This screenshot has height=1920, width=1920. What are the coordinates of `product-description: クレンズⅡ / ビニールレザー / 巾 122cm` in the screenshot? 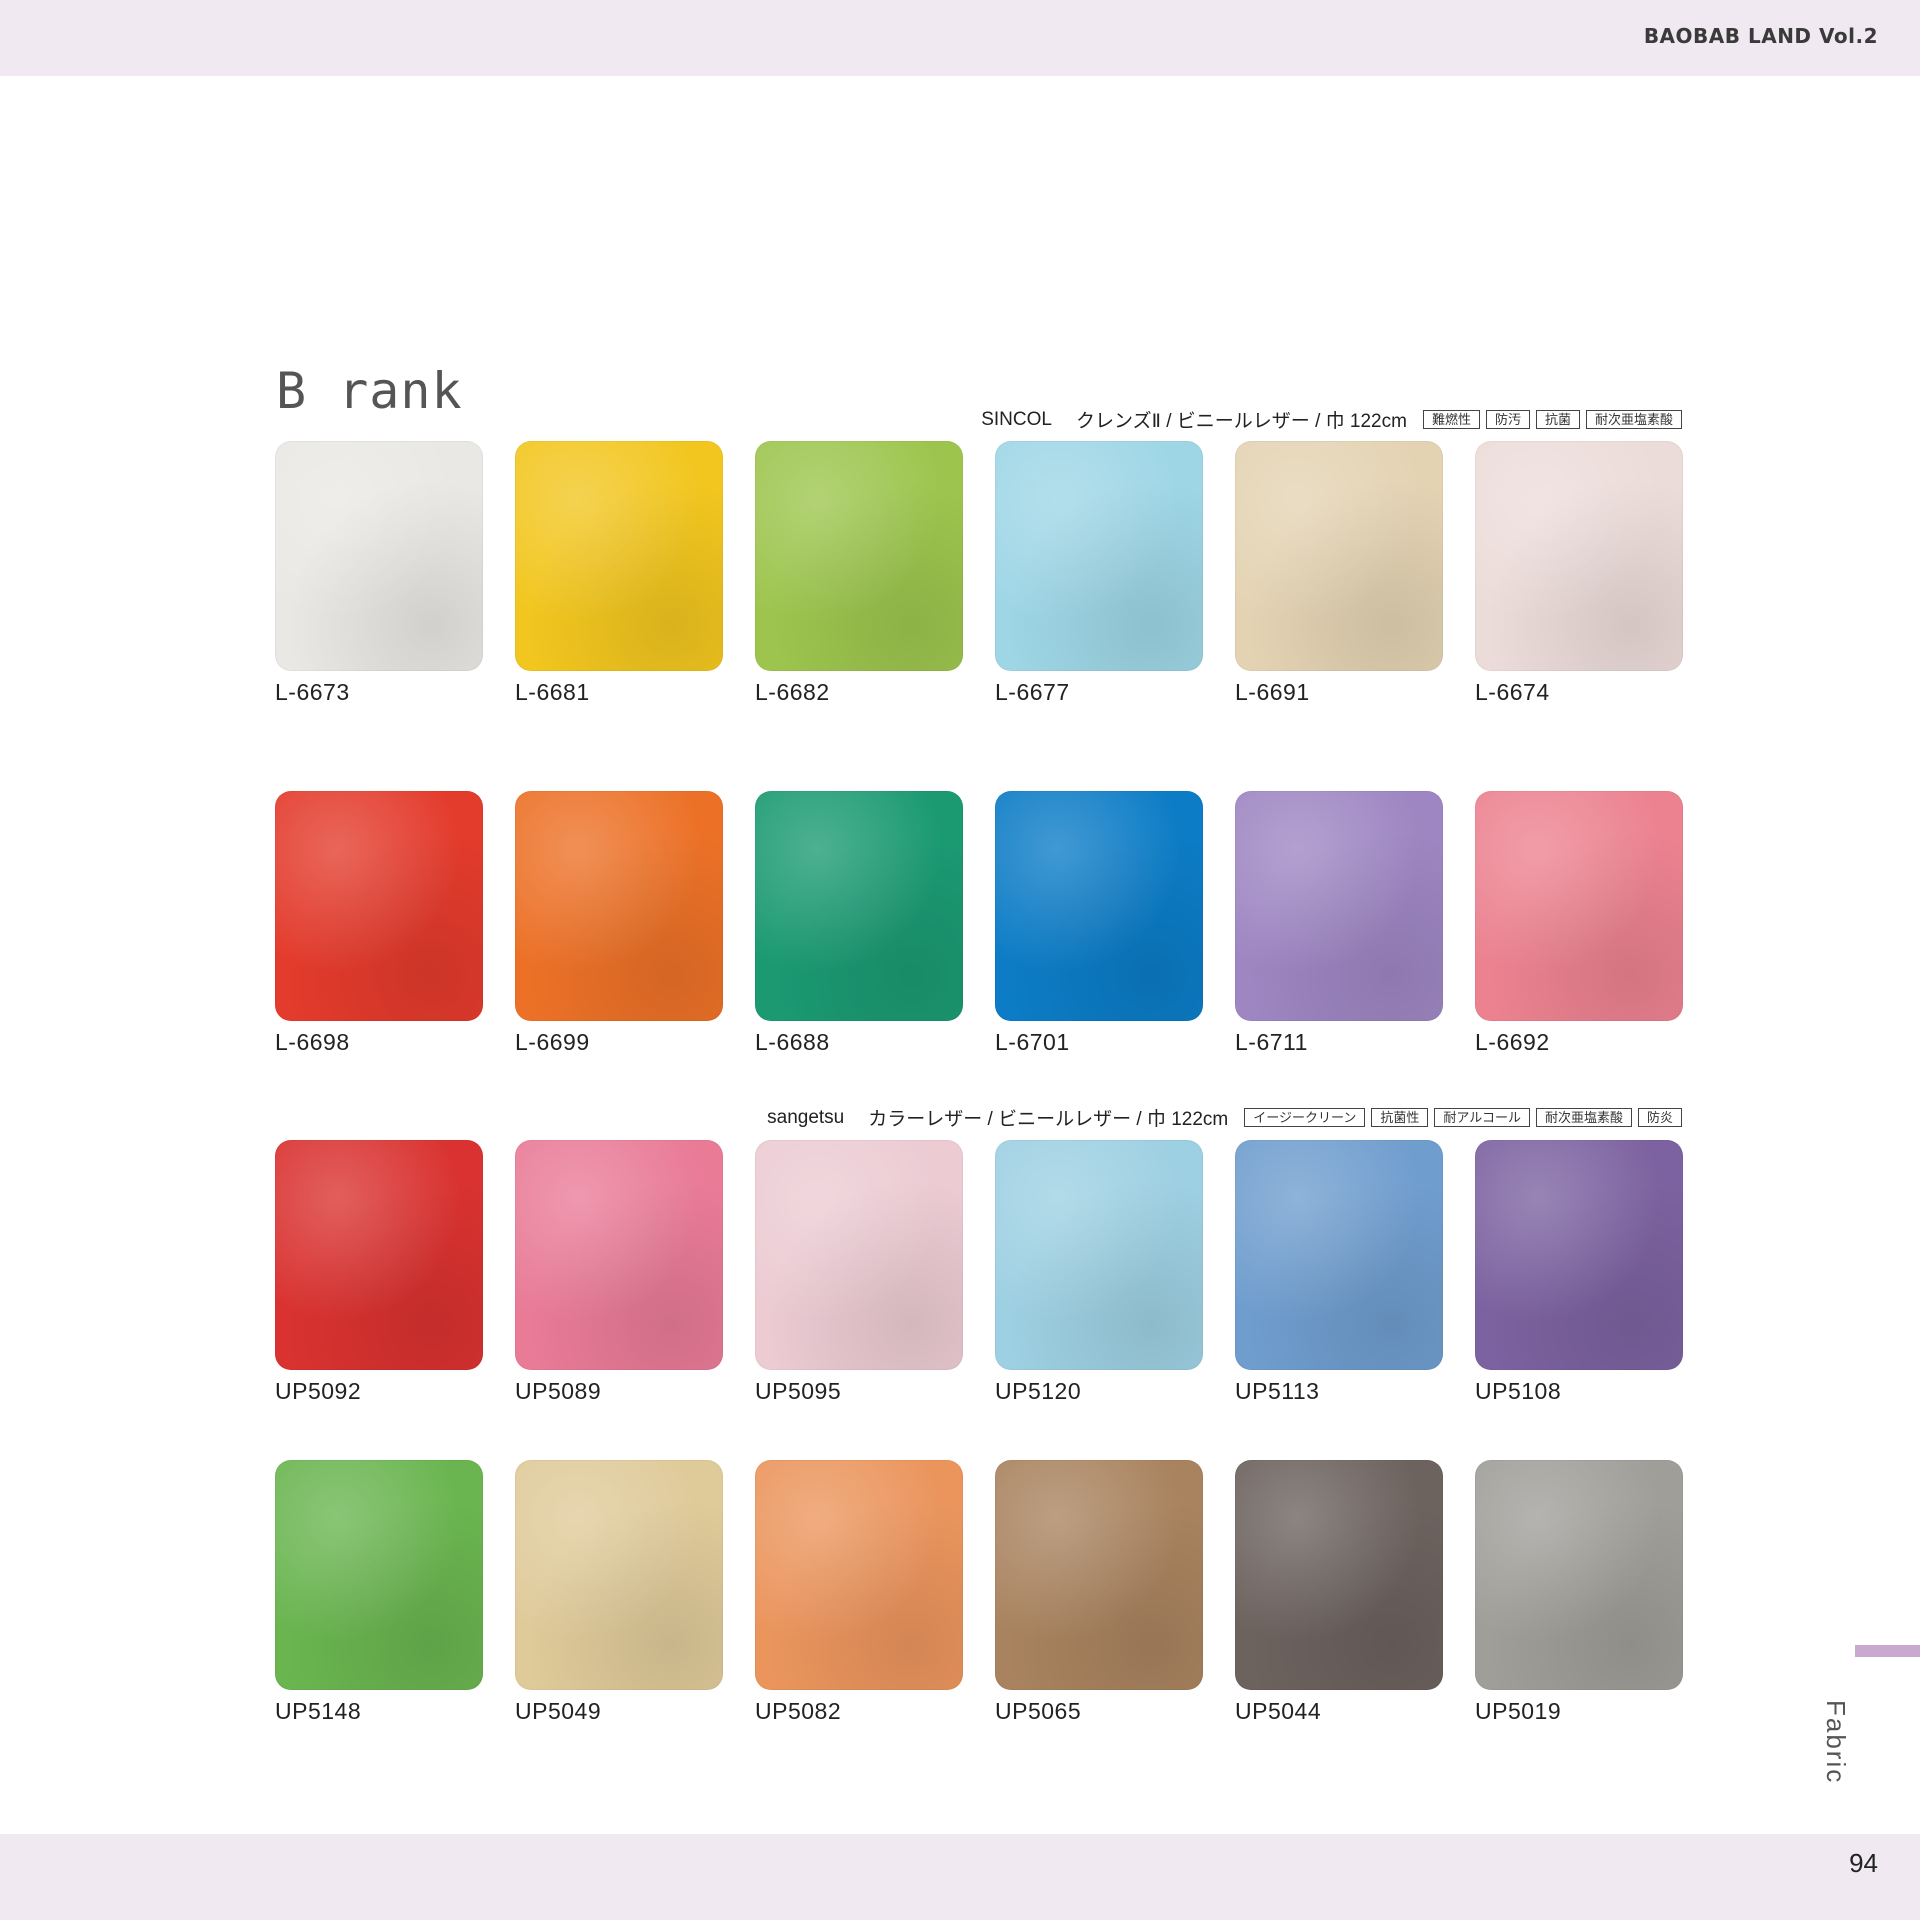 It's located at (1241, 421).